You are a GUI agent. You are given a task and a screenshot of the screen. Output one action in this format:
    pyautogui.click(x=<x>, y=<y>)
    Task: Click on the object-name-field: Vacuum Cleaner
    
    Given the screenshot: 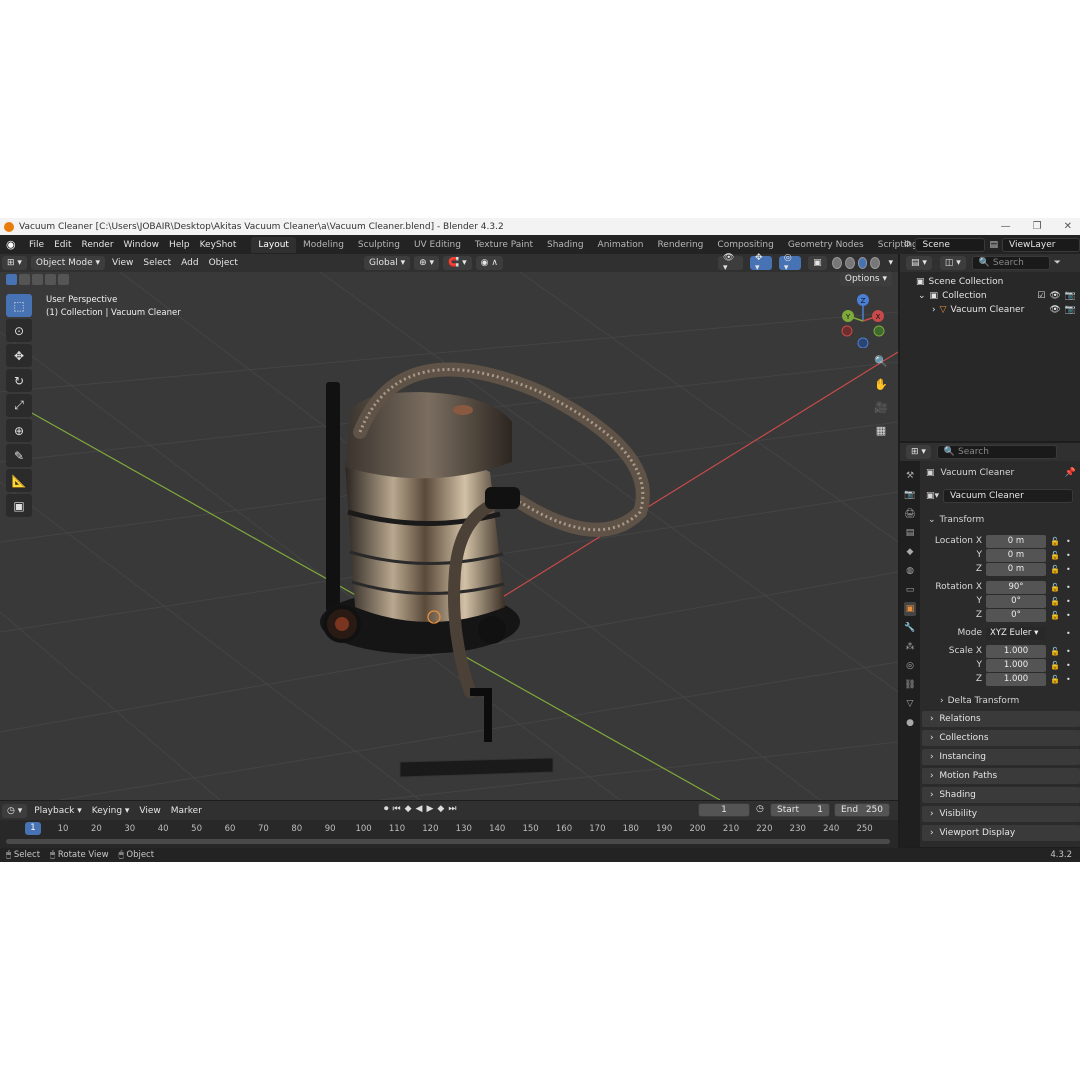 What is the action you would take?
    pyautogui.click(x=1008, y=496)
    